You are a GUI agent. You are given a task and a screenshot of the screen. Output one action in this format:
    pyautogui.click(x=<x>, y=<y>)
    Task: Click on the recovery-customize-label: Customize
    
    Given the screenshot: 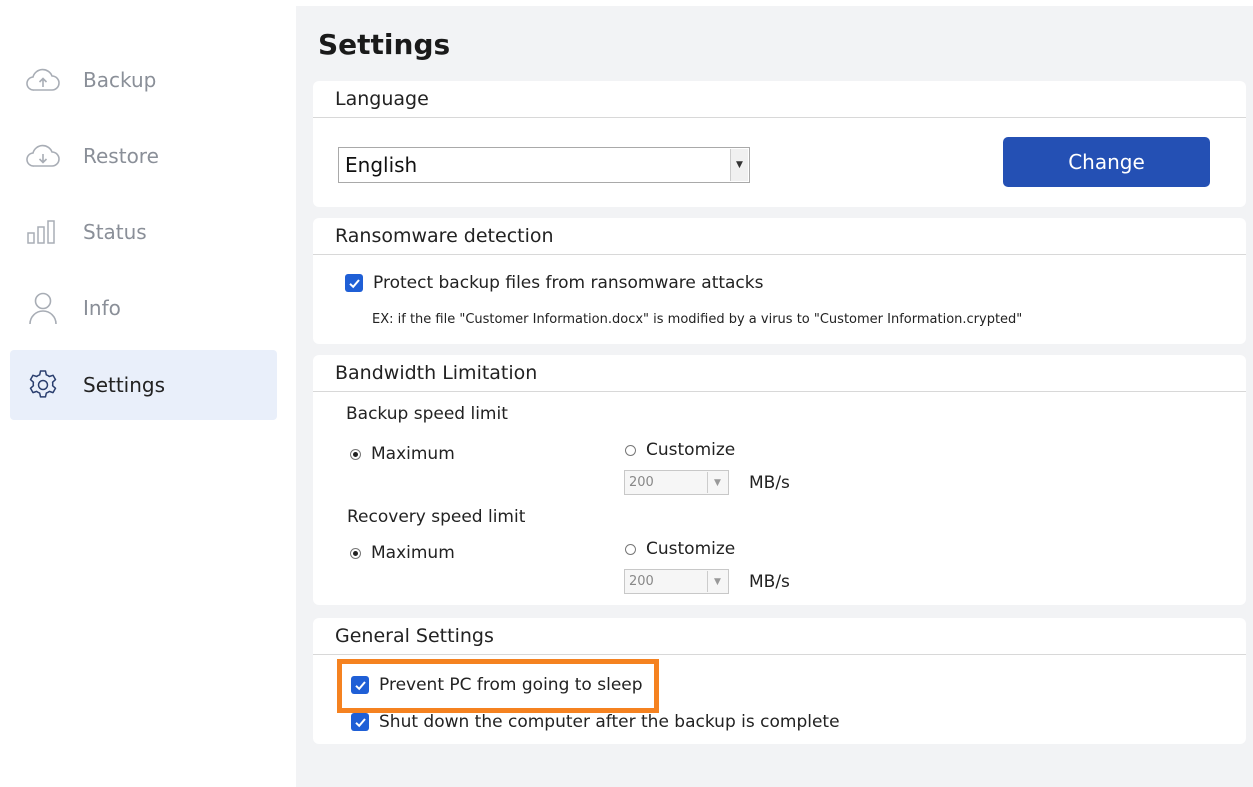 What is the action you would take?
    pyautogui.click(x=690, y=549)
    